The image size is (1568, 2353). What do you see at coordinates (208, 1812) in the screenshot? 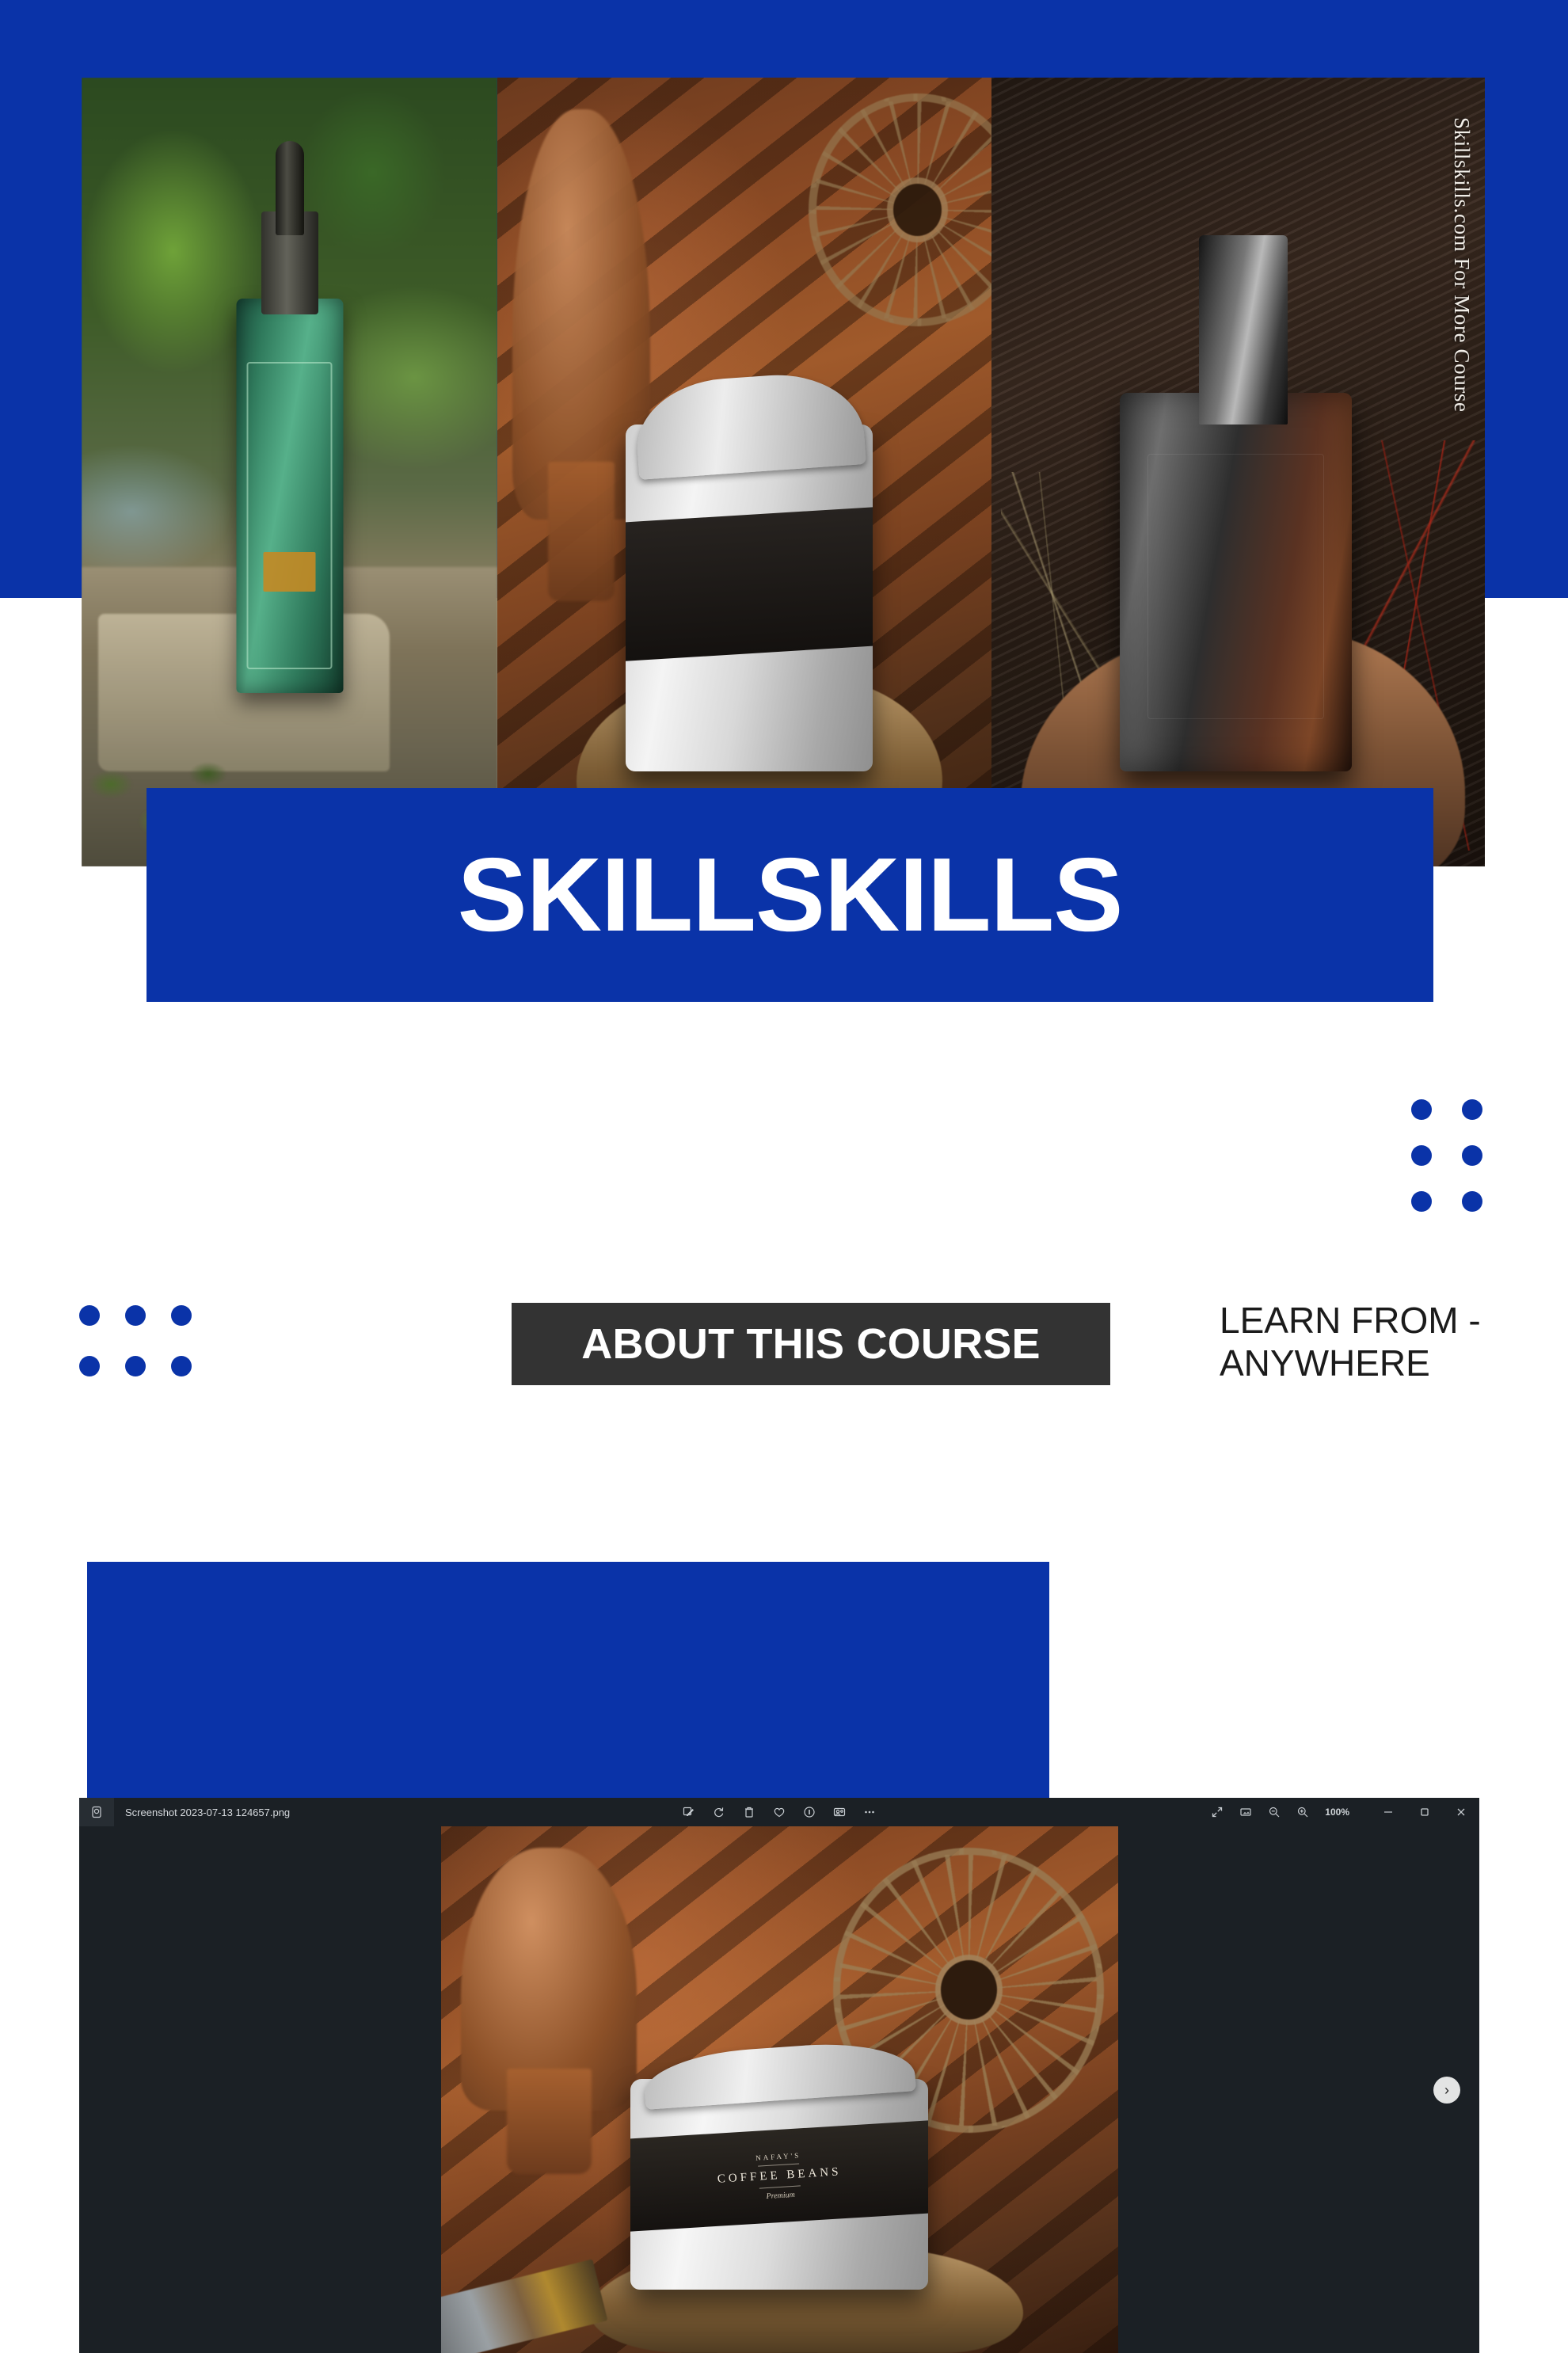
I see `viewer-filename: Screenshot 2023-07-13 124657.png` at bounding box center [208, 1812].